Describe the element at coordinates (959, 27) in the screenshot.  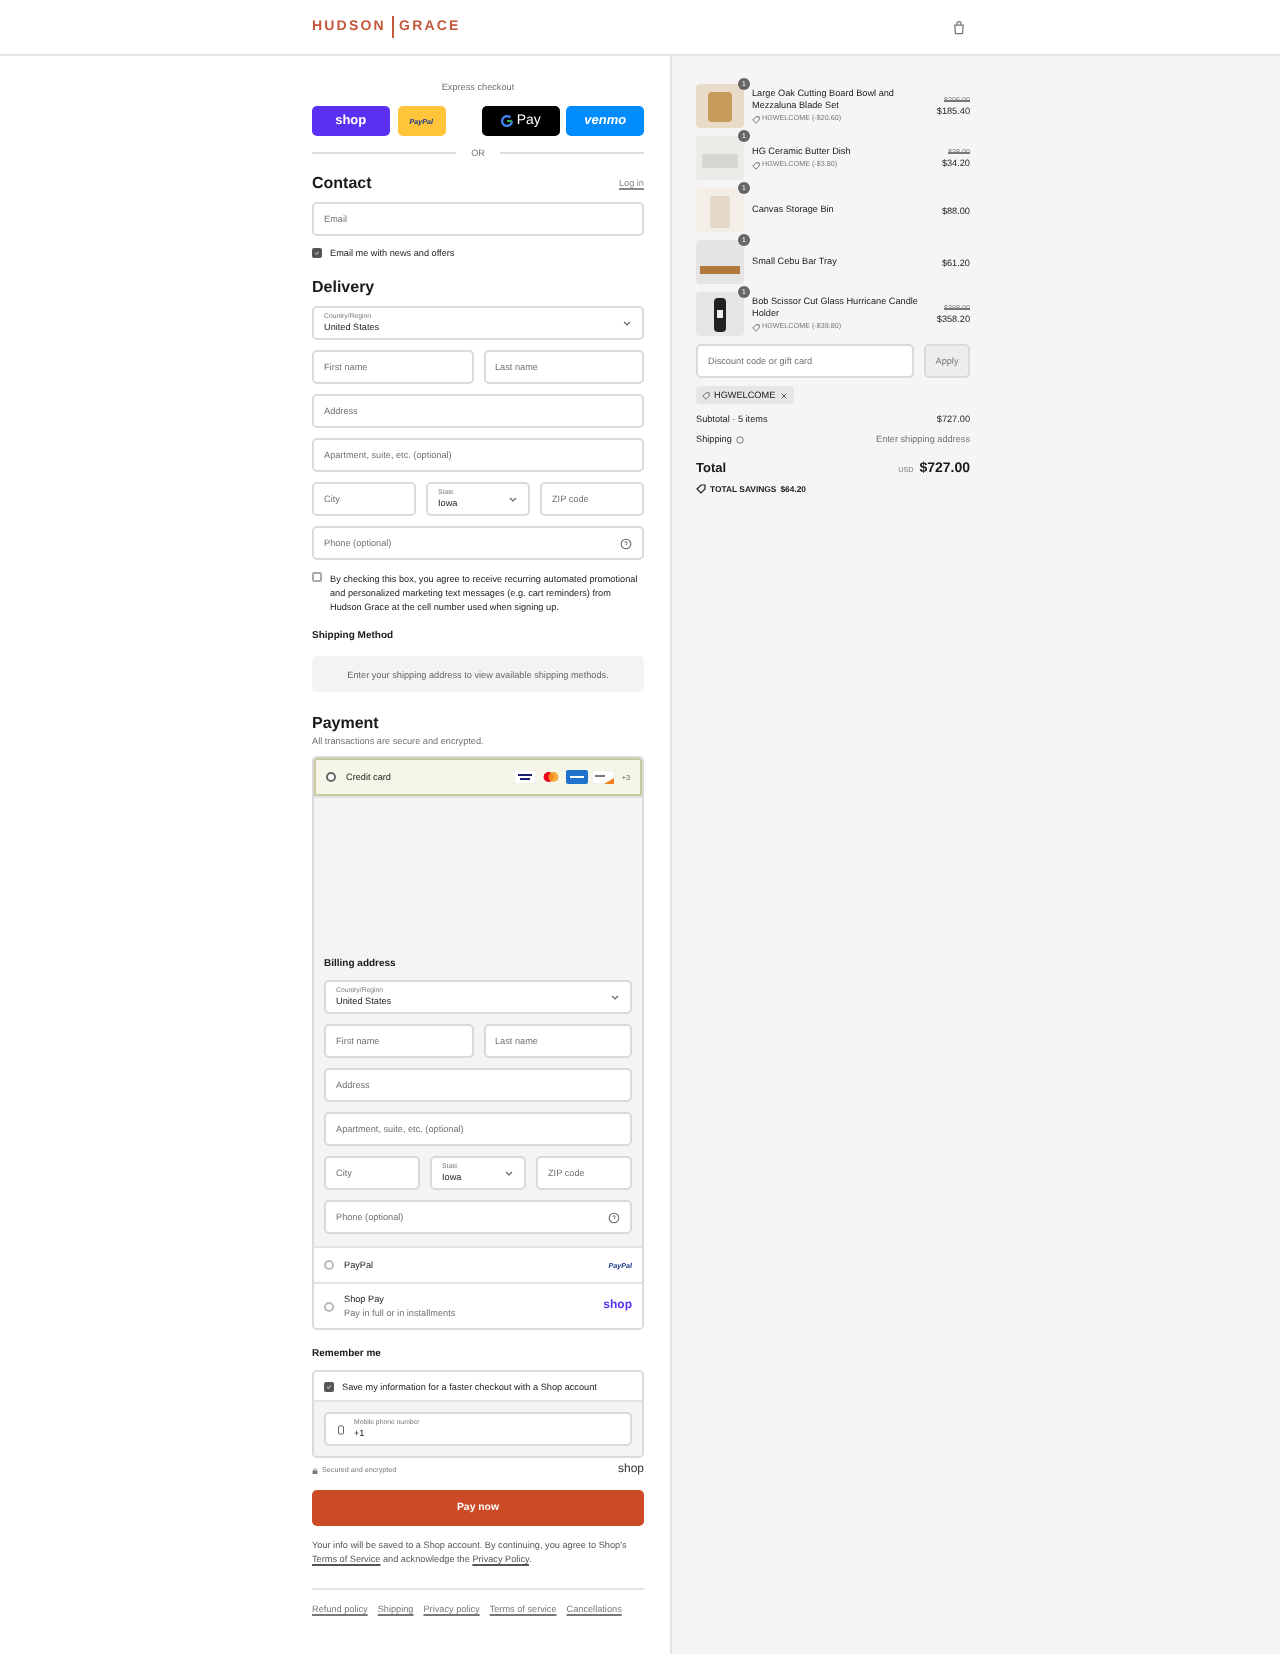
I see `bag-icon` at that location.